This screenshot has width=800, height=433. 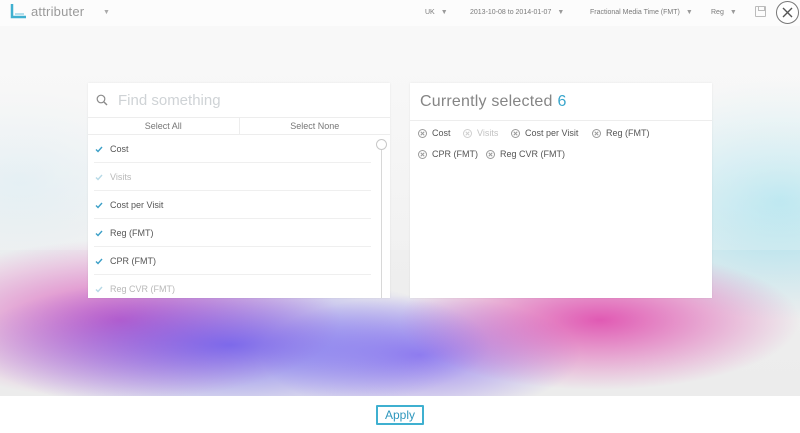 What do you see at coordinates (229, 286) in the screenshot?
I see `list-item: Reg CVR (FMT)` at bounding box center [229, 286].